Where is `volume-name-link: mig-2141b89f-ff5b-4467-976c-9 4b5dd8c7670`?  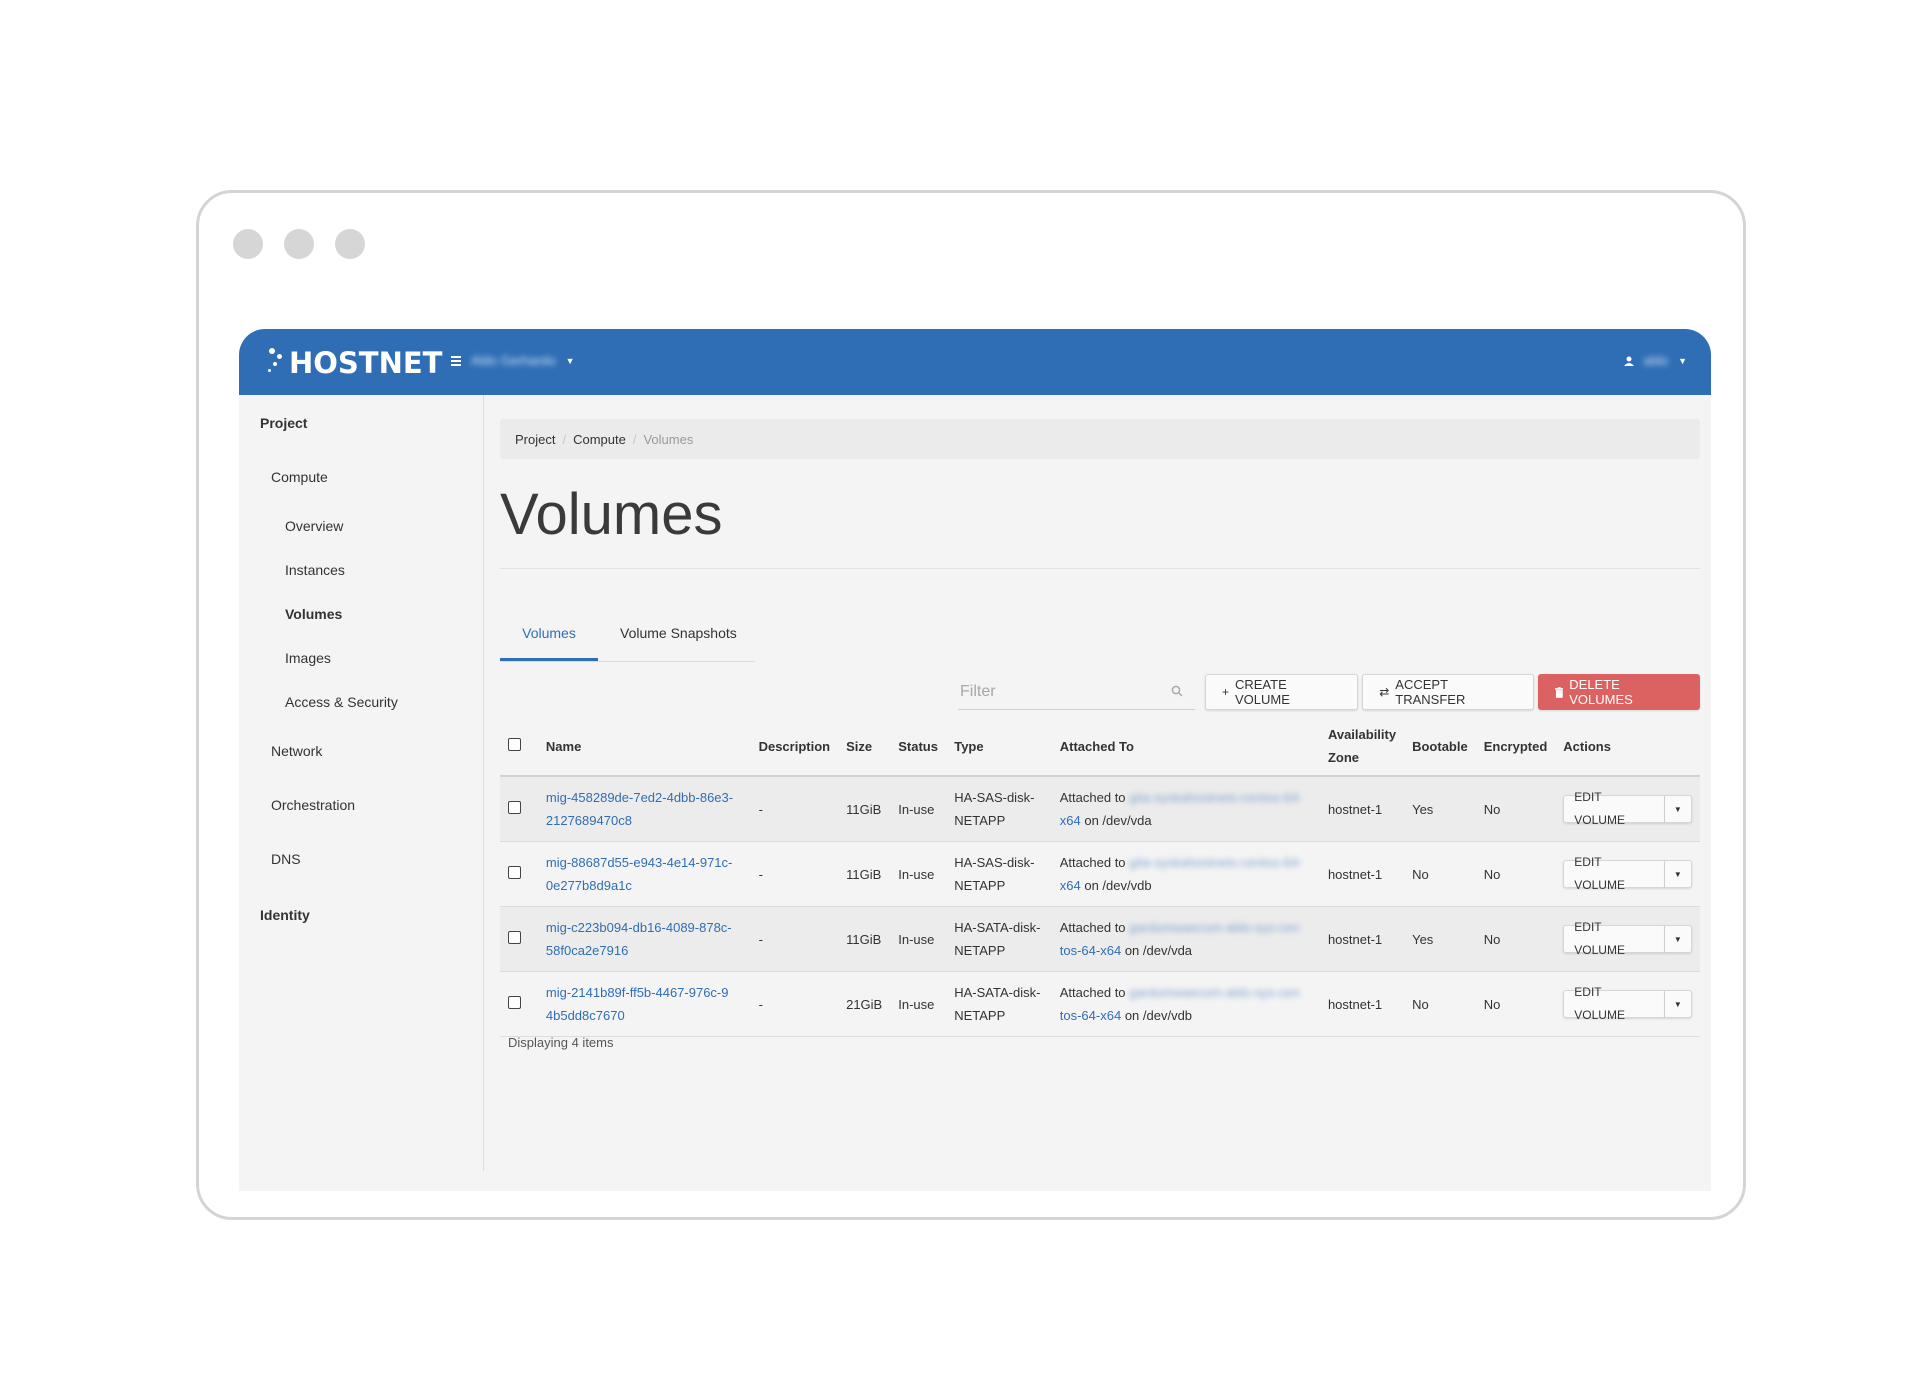
volume-name-link: mig-2141b89f-ff5b-4467-976c-9 4b5dd8c7670 is located at coordinates (644, 1004).